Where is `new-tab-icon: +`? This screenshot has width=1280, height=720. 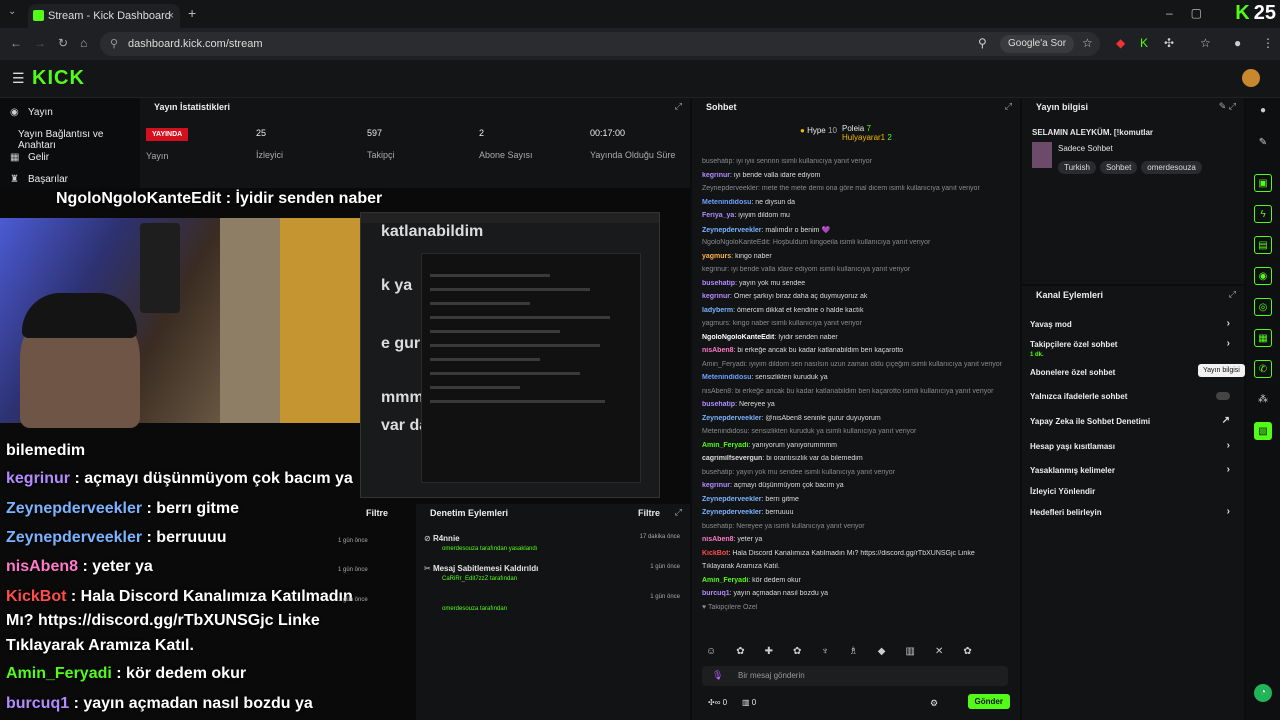 new-tab-icon: + is located at coordinates (192, 13).